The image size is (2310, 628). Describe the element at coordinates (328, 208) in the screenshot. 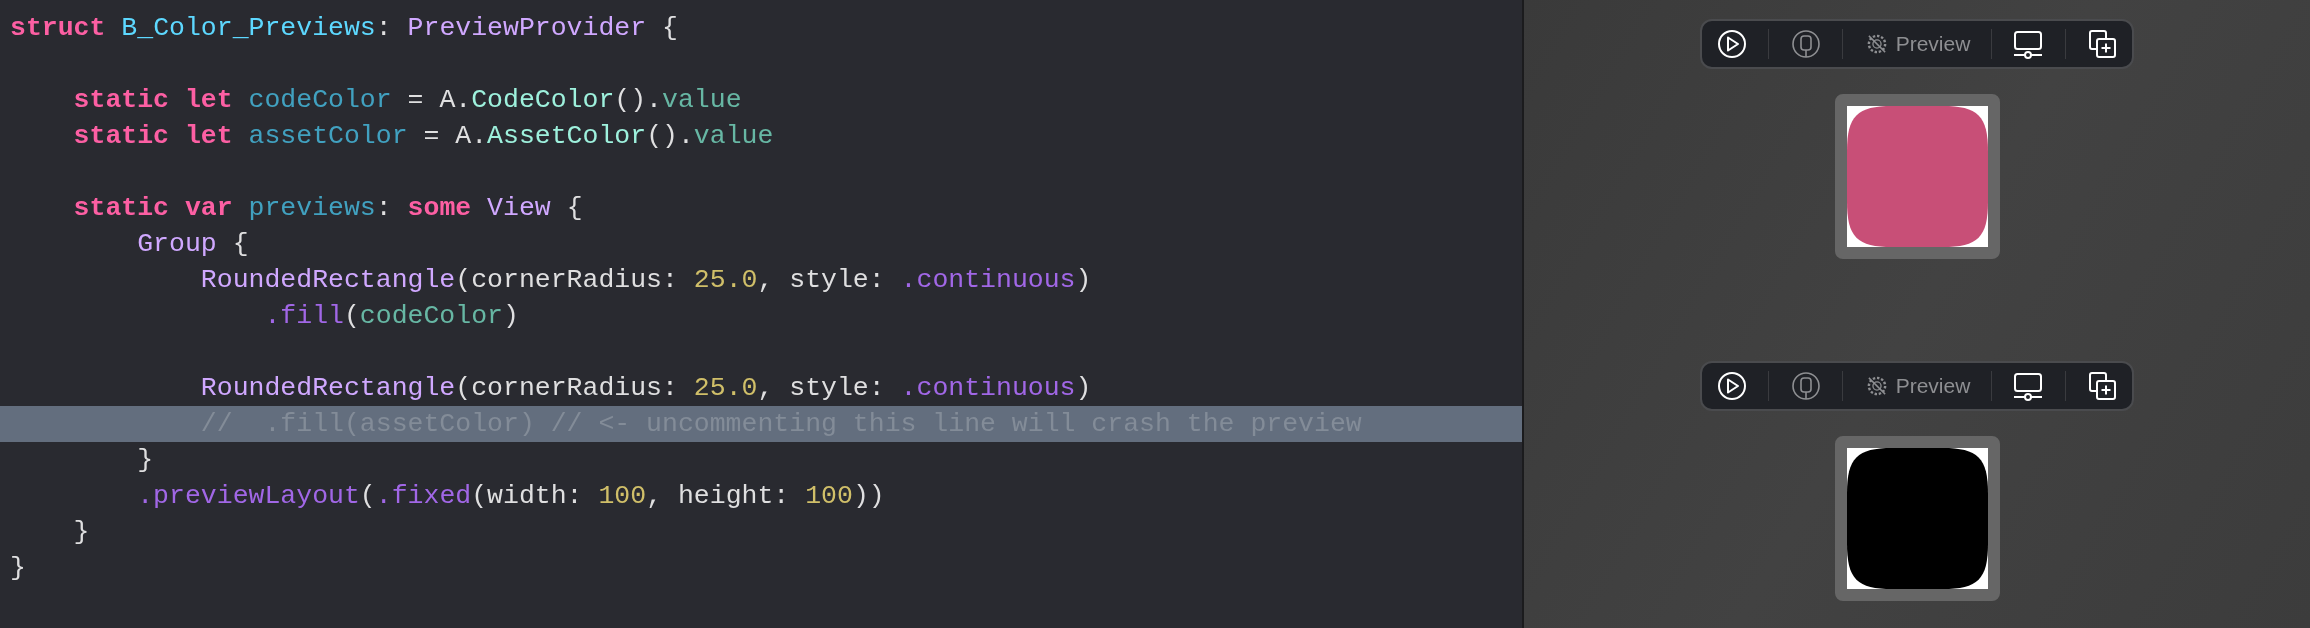

I see `code-line: static var previews: some View {` at that location.